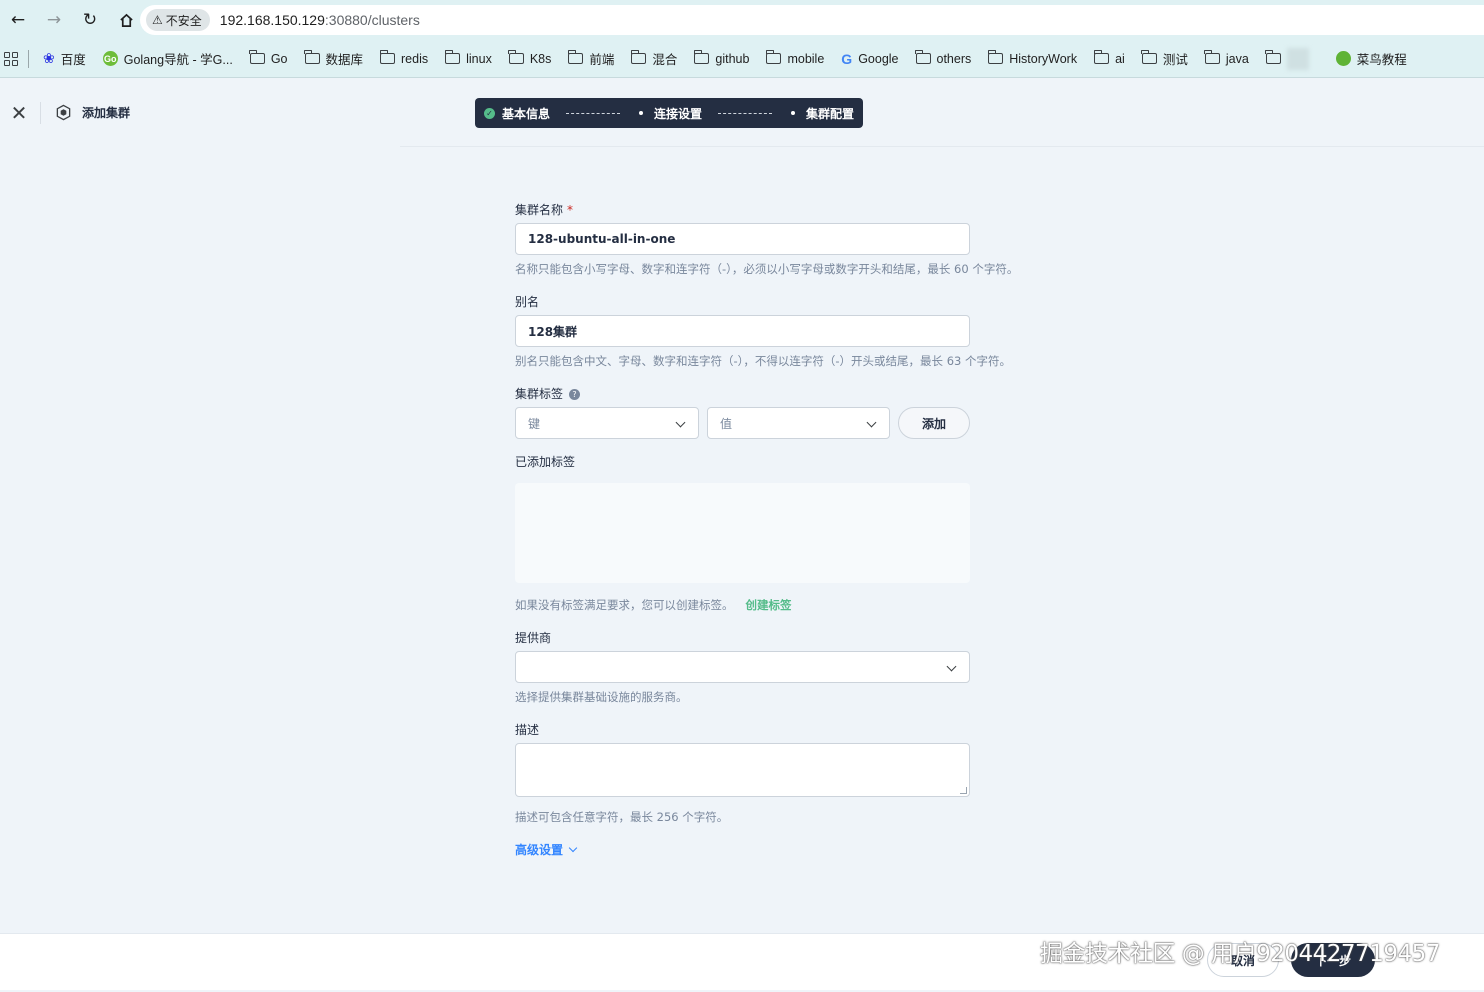 The width and height of the screenshot is (1484, 992). I want to click on bookmark-label: others, so click(954, 58).